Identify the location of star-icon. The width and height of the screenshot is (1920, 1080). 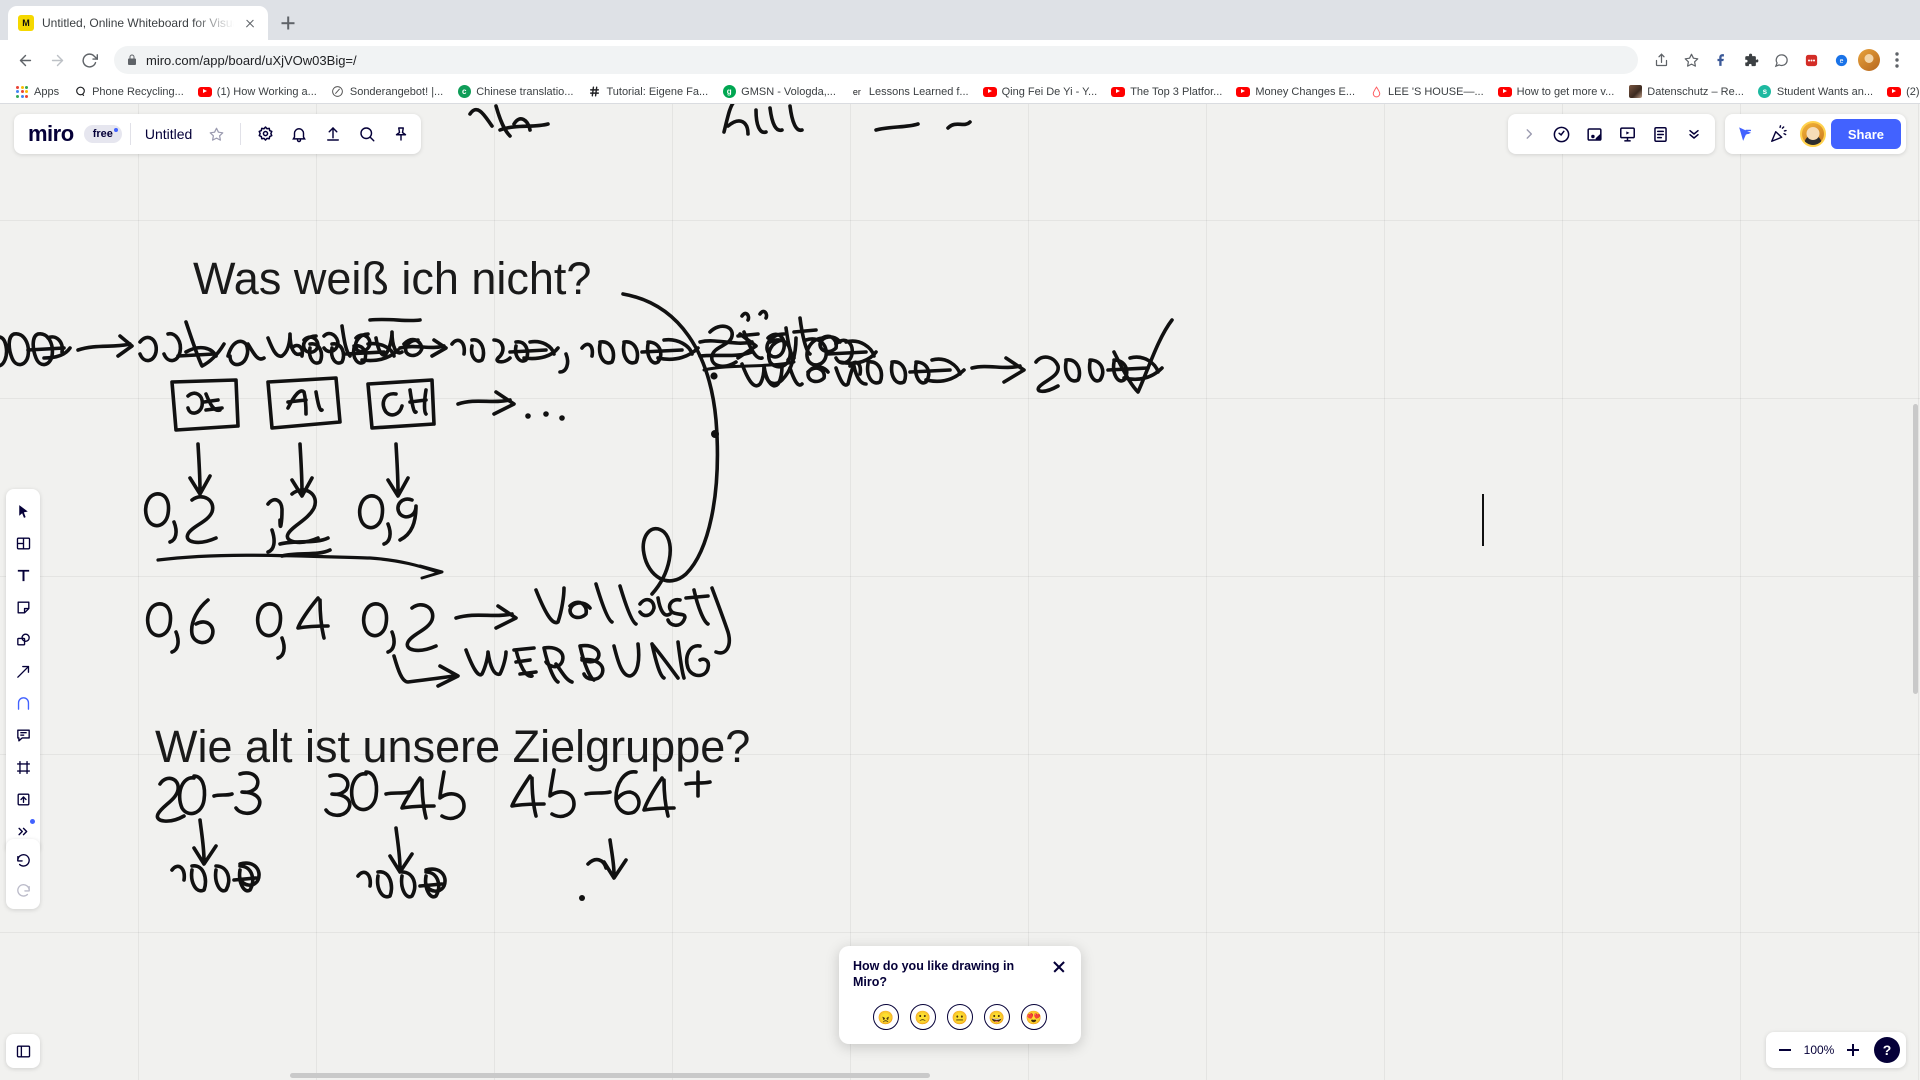
(216, 134).